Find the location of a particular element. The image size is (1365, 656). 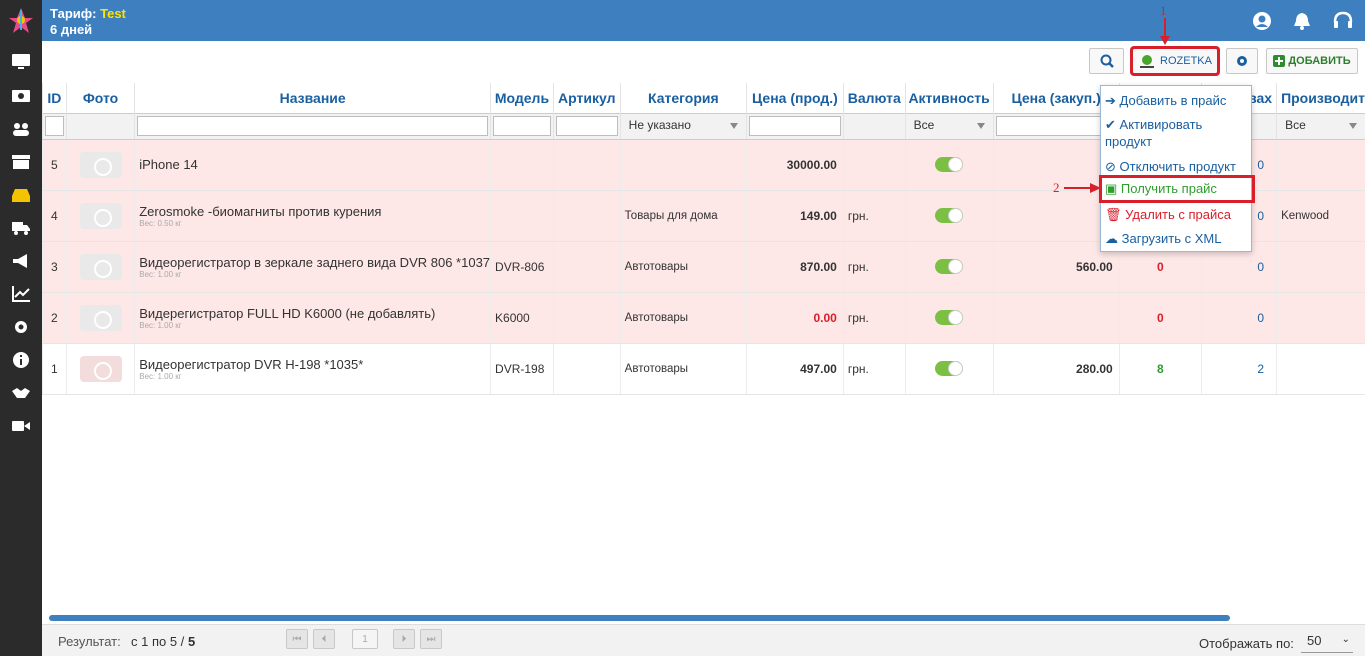

settings-button is located at coordinates (1242, 61).